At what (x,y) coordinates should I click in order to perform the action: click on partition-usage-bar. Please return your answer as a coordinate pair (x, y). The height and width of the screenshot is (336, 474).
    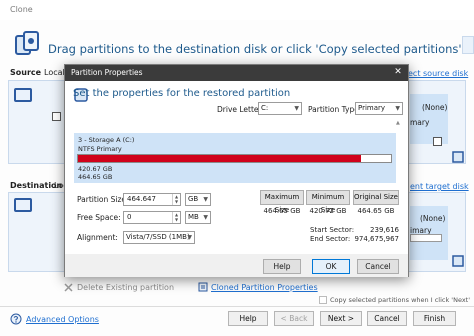
    Looking at the image, I should click on (234, 158).